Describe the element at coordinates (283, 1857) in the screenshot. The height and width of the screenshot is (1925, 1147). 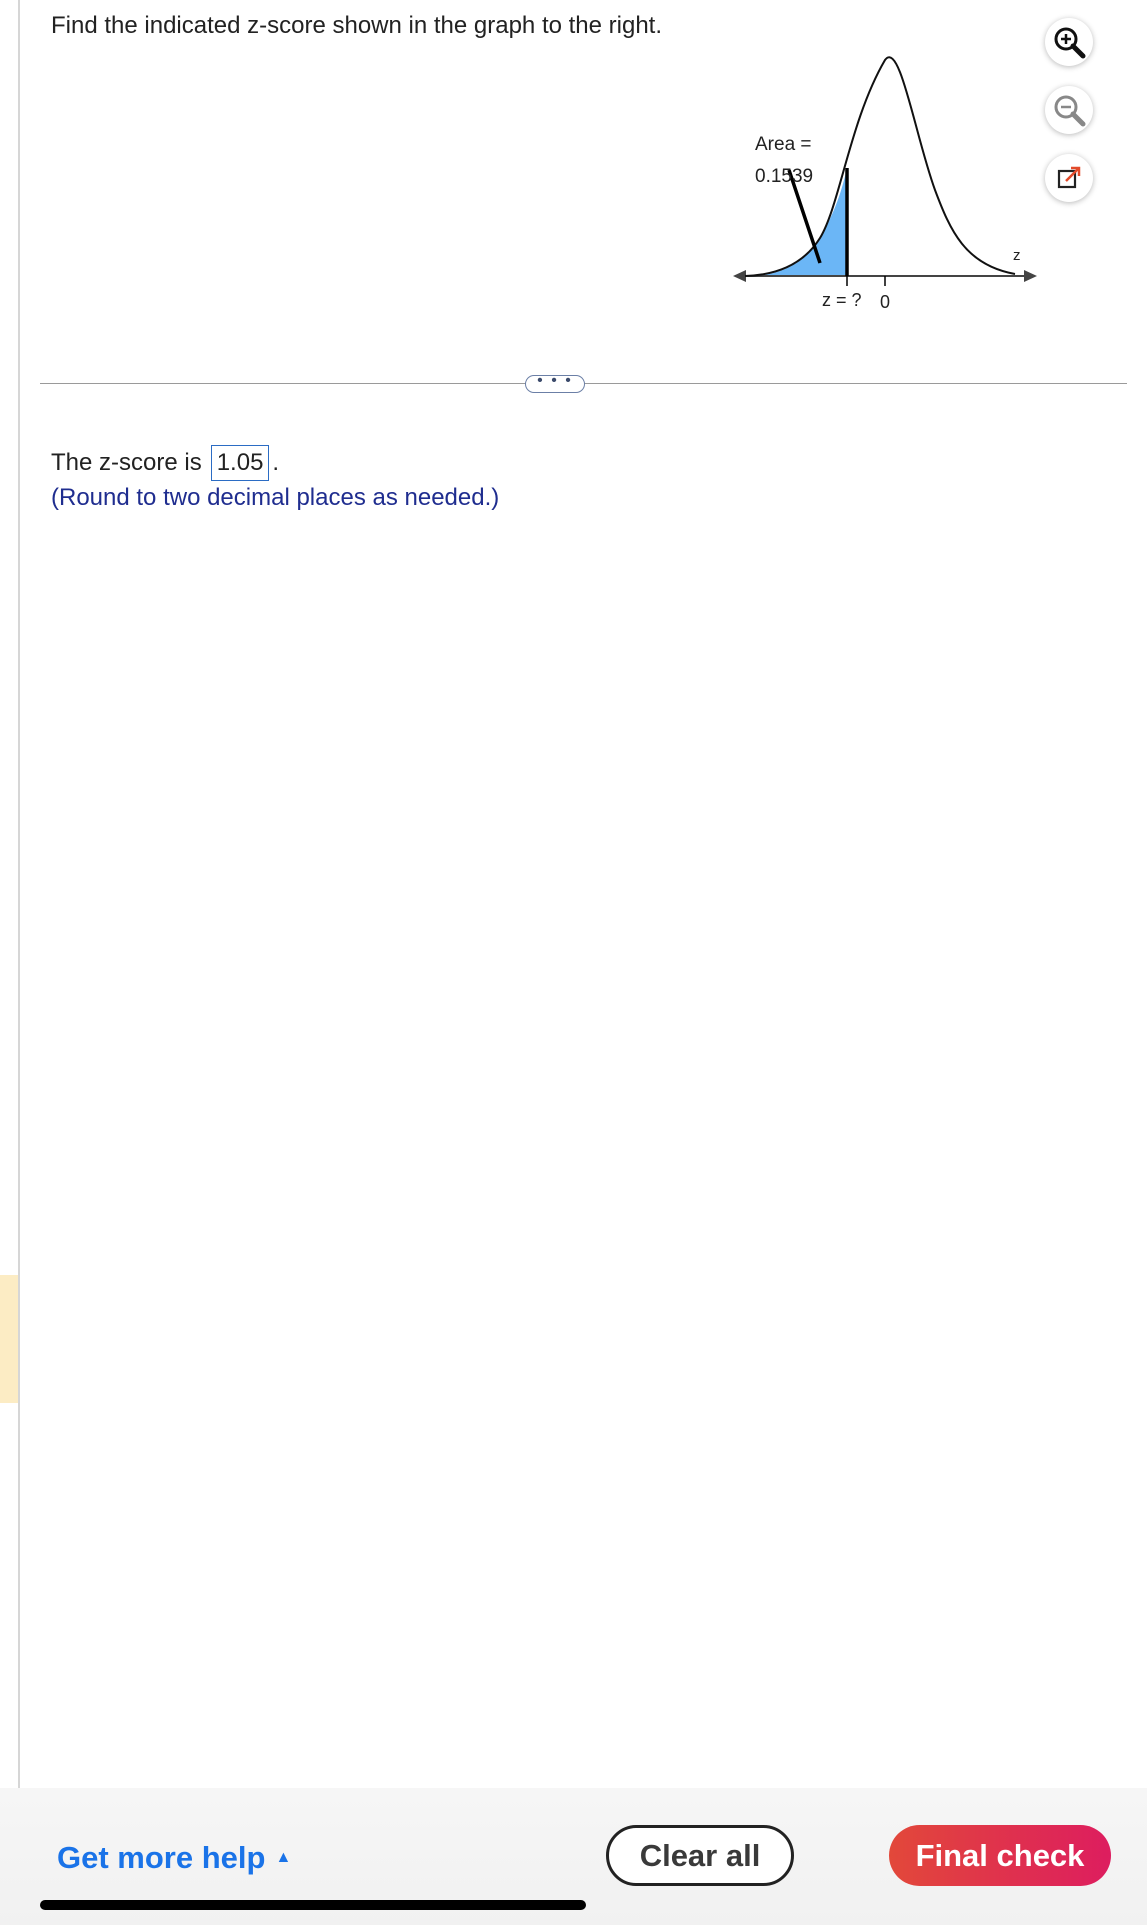
I see `caret-up-icon: ▲` at that location.